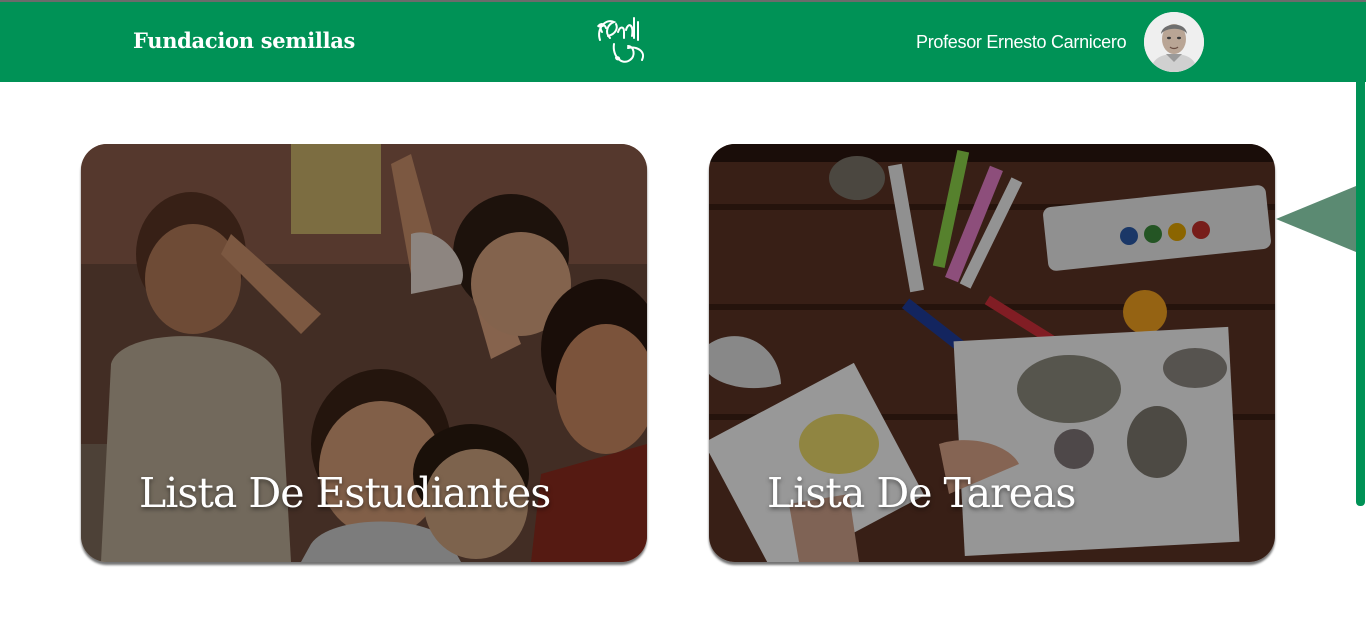 The height and width of the screenshot is (622, 1366). What do you see at coordinates (1360, 258) in the screenshot?
I see `scrollbar-thumb` at bounding box center [1360, 258].